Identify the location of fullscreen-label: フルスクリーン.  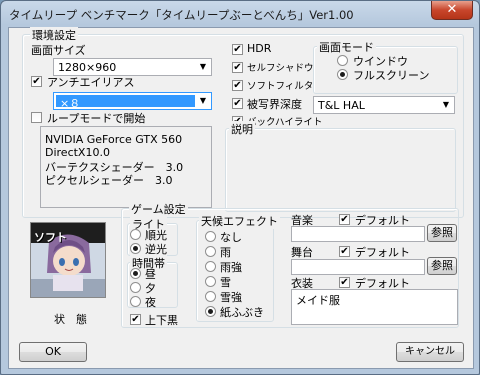
(391, 75).